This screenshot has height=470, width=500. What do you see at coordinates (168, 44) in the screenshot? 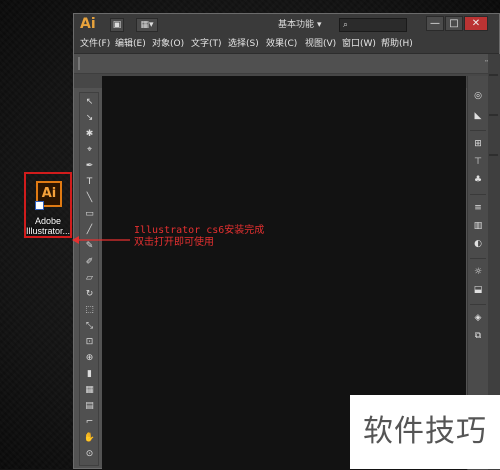
I see `menu-object: 对象(O)` at bounding box center [168, 44].